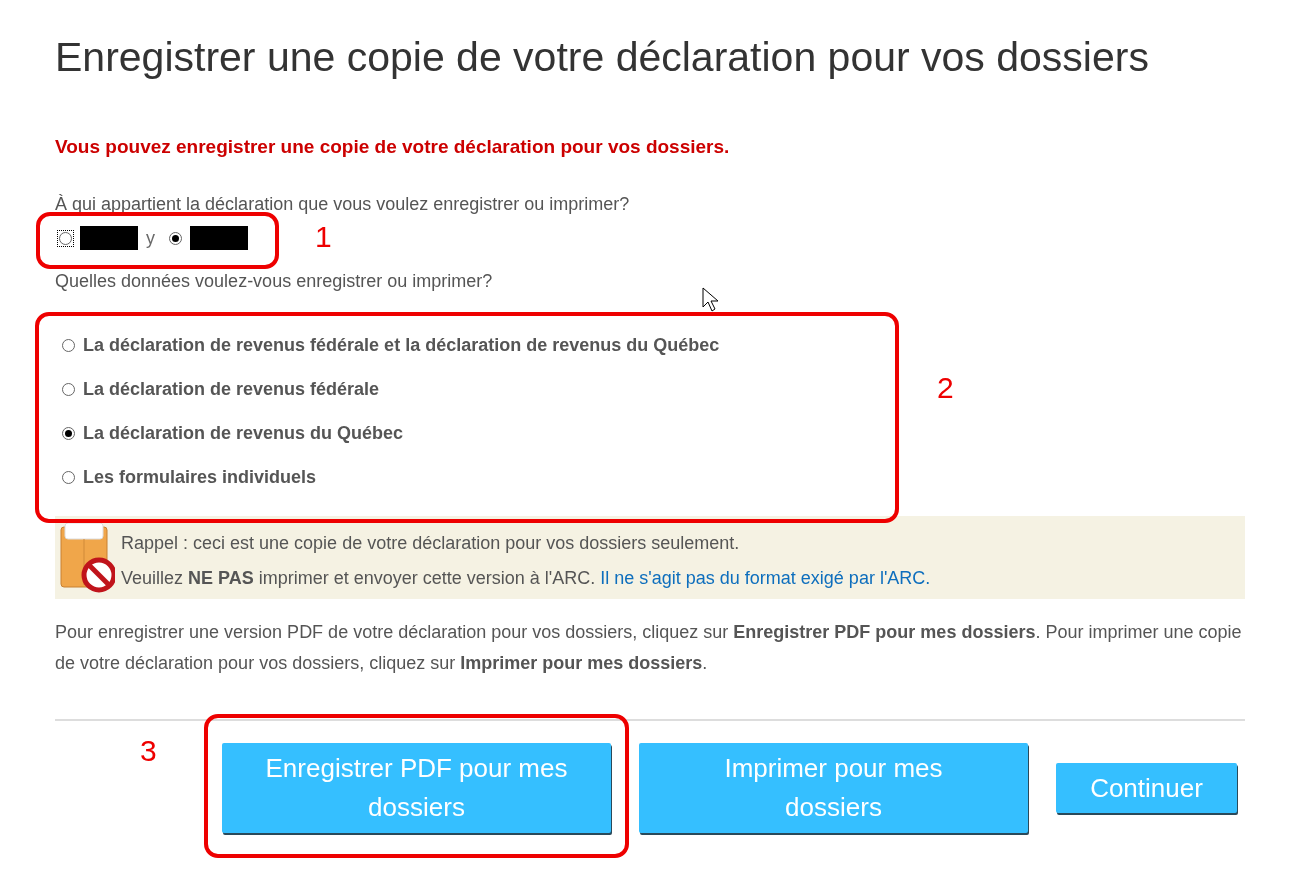 This screenshot has height=874, width=1306. Describe the element at coordinates (231, 389) in the screenshot. I see `option-label: La déclaration de revenus fédérale` at that location.